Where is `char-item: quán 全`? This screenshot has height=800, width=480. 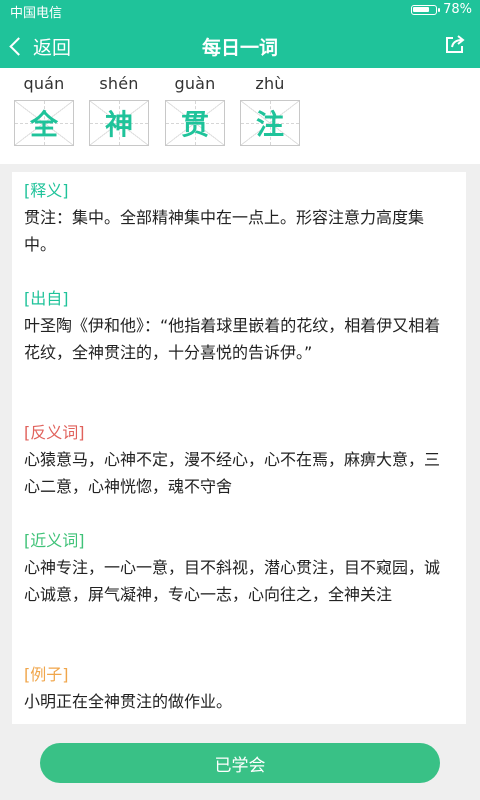 char-item: quán 全 is located at coordinates (44, 107).